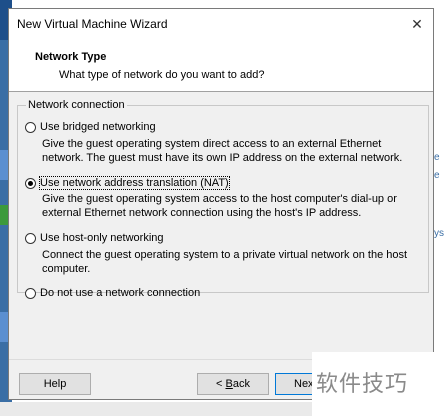  Describe the element at coordinates (71, 57) in the screenshot. I see `page-title: Network Type` at that location.